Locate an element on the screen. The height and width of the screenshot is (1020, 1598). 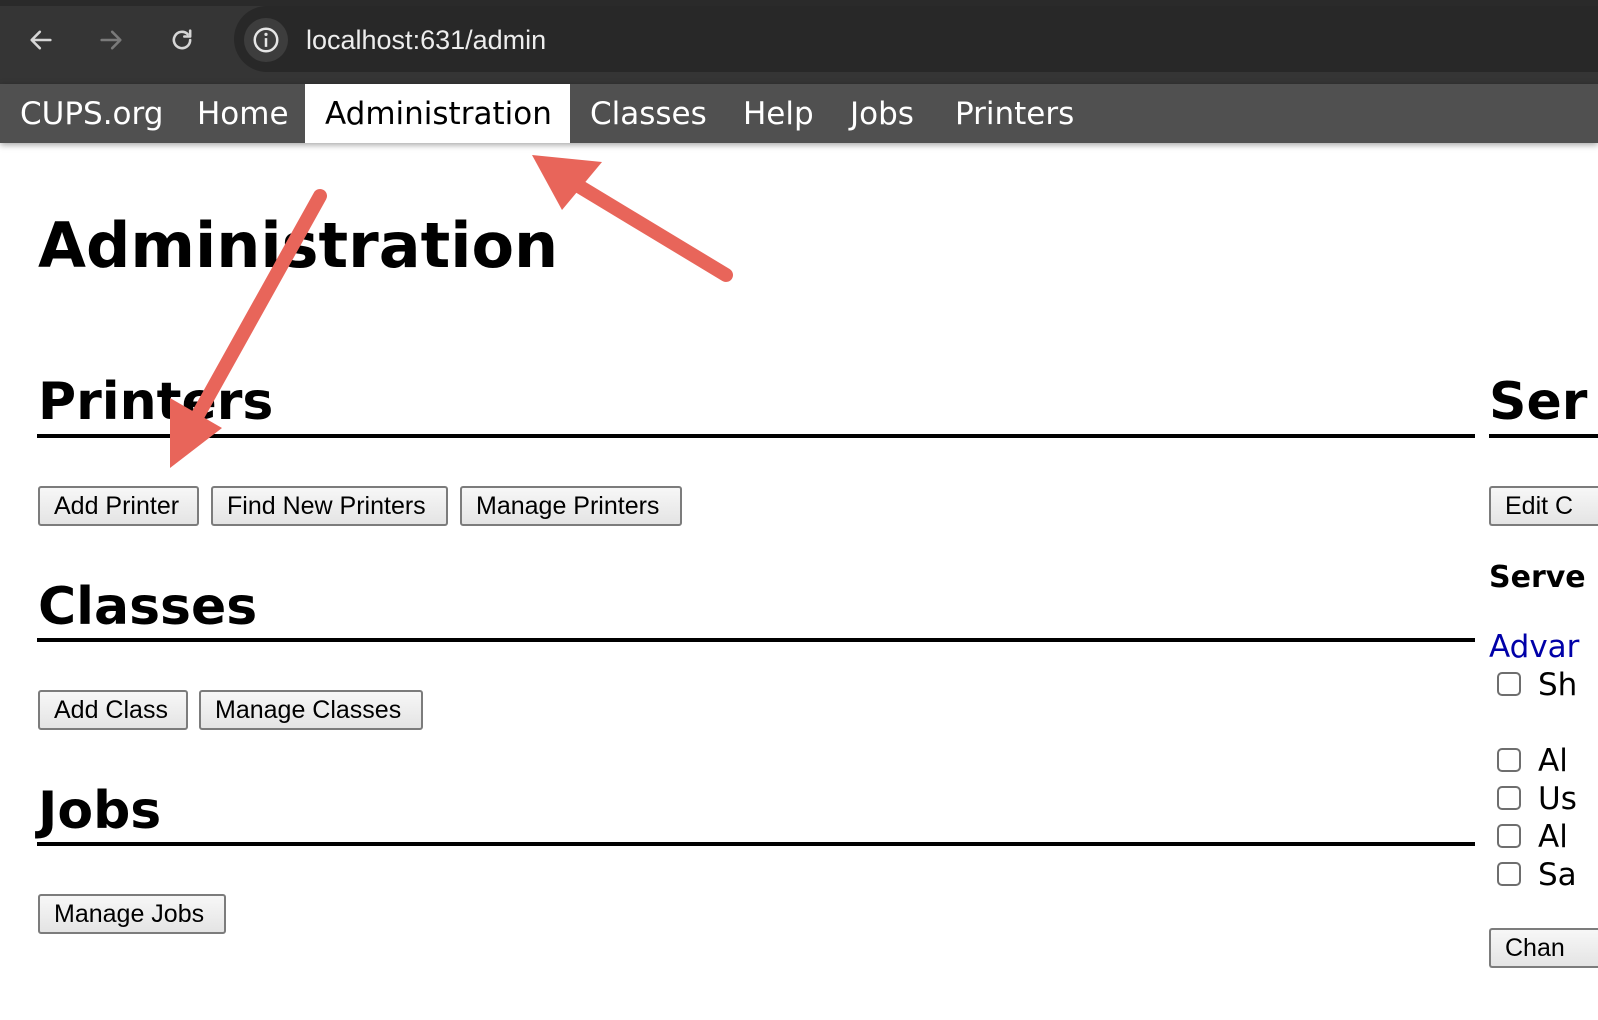
info-icon is located at coordinates (266, 40).